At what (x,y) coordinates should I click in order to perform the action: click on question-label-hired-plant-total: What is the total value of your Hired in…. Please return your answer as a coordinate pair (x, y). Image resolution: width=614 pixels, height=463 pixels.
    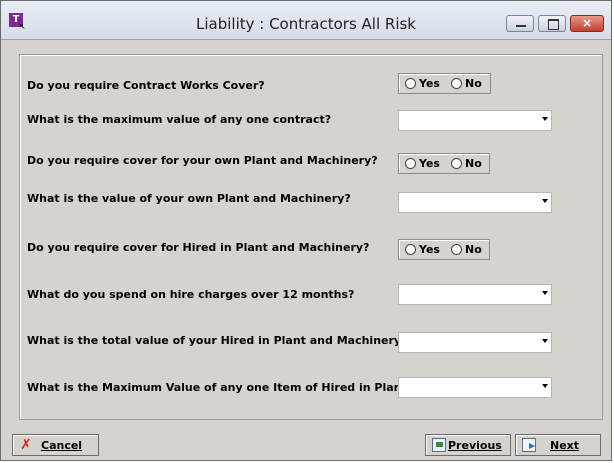
    Looking at the image, I should click on (217, 340).